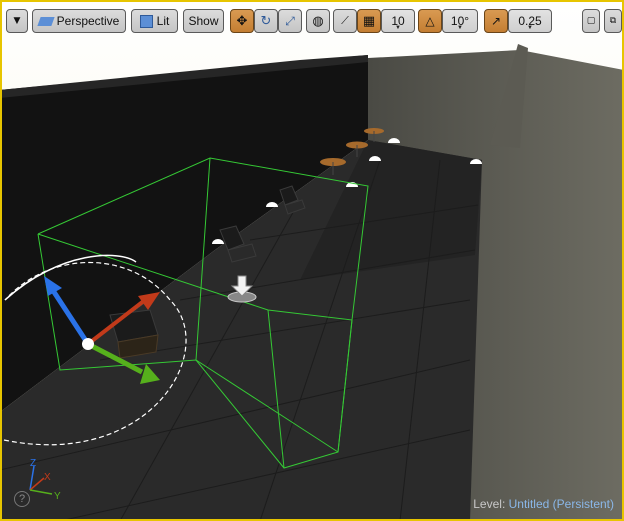 The height and width of the screenshot is (521, 624). I want to click on show-label: Show, so click(203, 21).